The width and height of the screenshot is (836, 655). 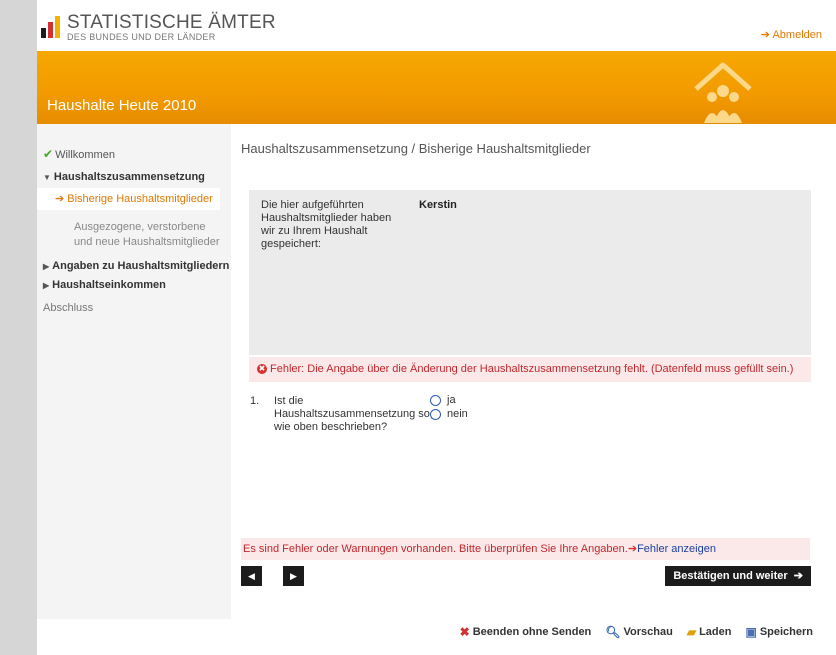 I want to click on sidebar-item-label: Haushaltszusammensetzung, so click(x=129, y=177).